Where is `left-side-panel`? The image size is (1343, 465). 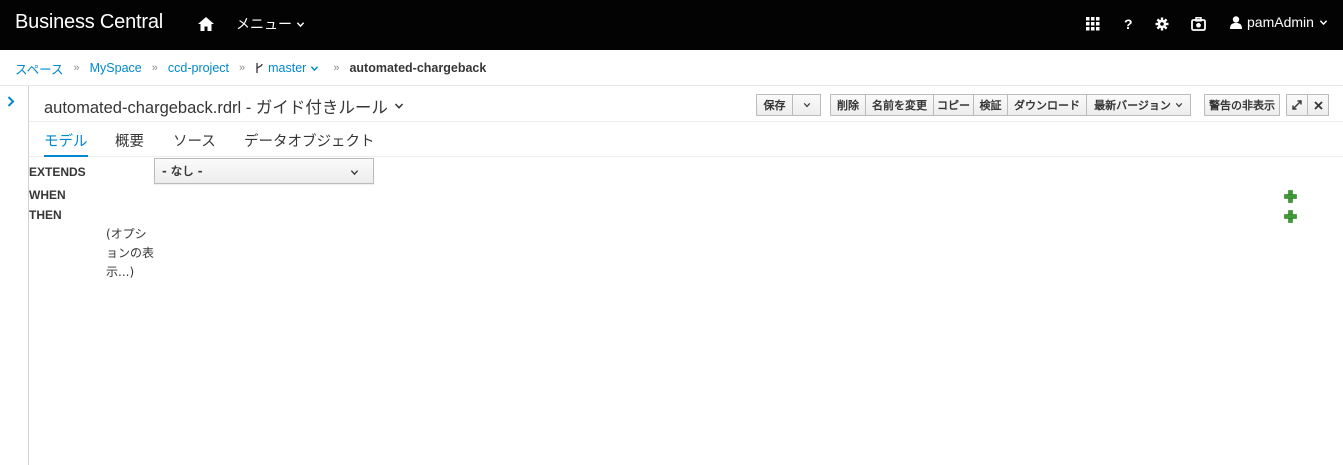
left-side-panel is located at coordinates (14, 275).